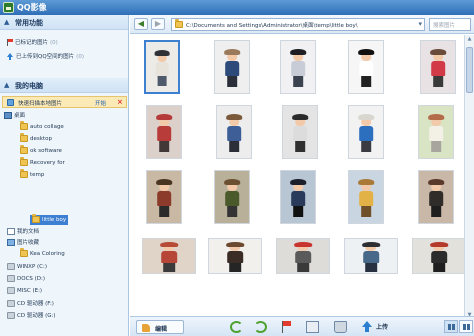 The width and height of the screenshot is (474, 336). I want to click on tree-item-drive-d: DOCS (D:), so click(26, 280).